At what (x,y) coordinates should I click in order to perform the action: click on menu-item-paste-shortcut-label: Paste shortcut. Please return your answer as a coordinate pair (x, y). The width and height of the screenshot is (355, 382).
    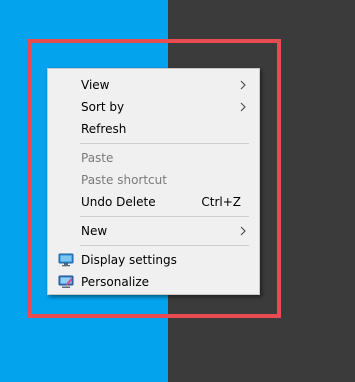
    Looking at the image, I should click on (124, 180).